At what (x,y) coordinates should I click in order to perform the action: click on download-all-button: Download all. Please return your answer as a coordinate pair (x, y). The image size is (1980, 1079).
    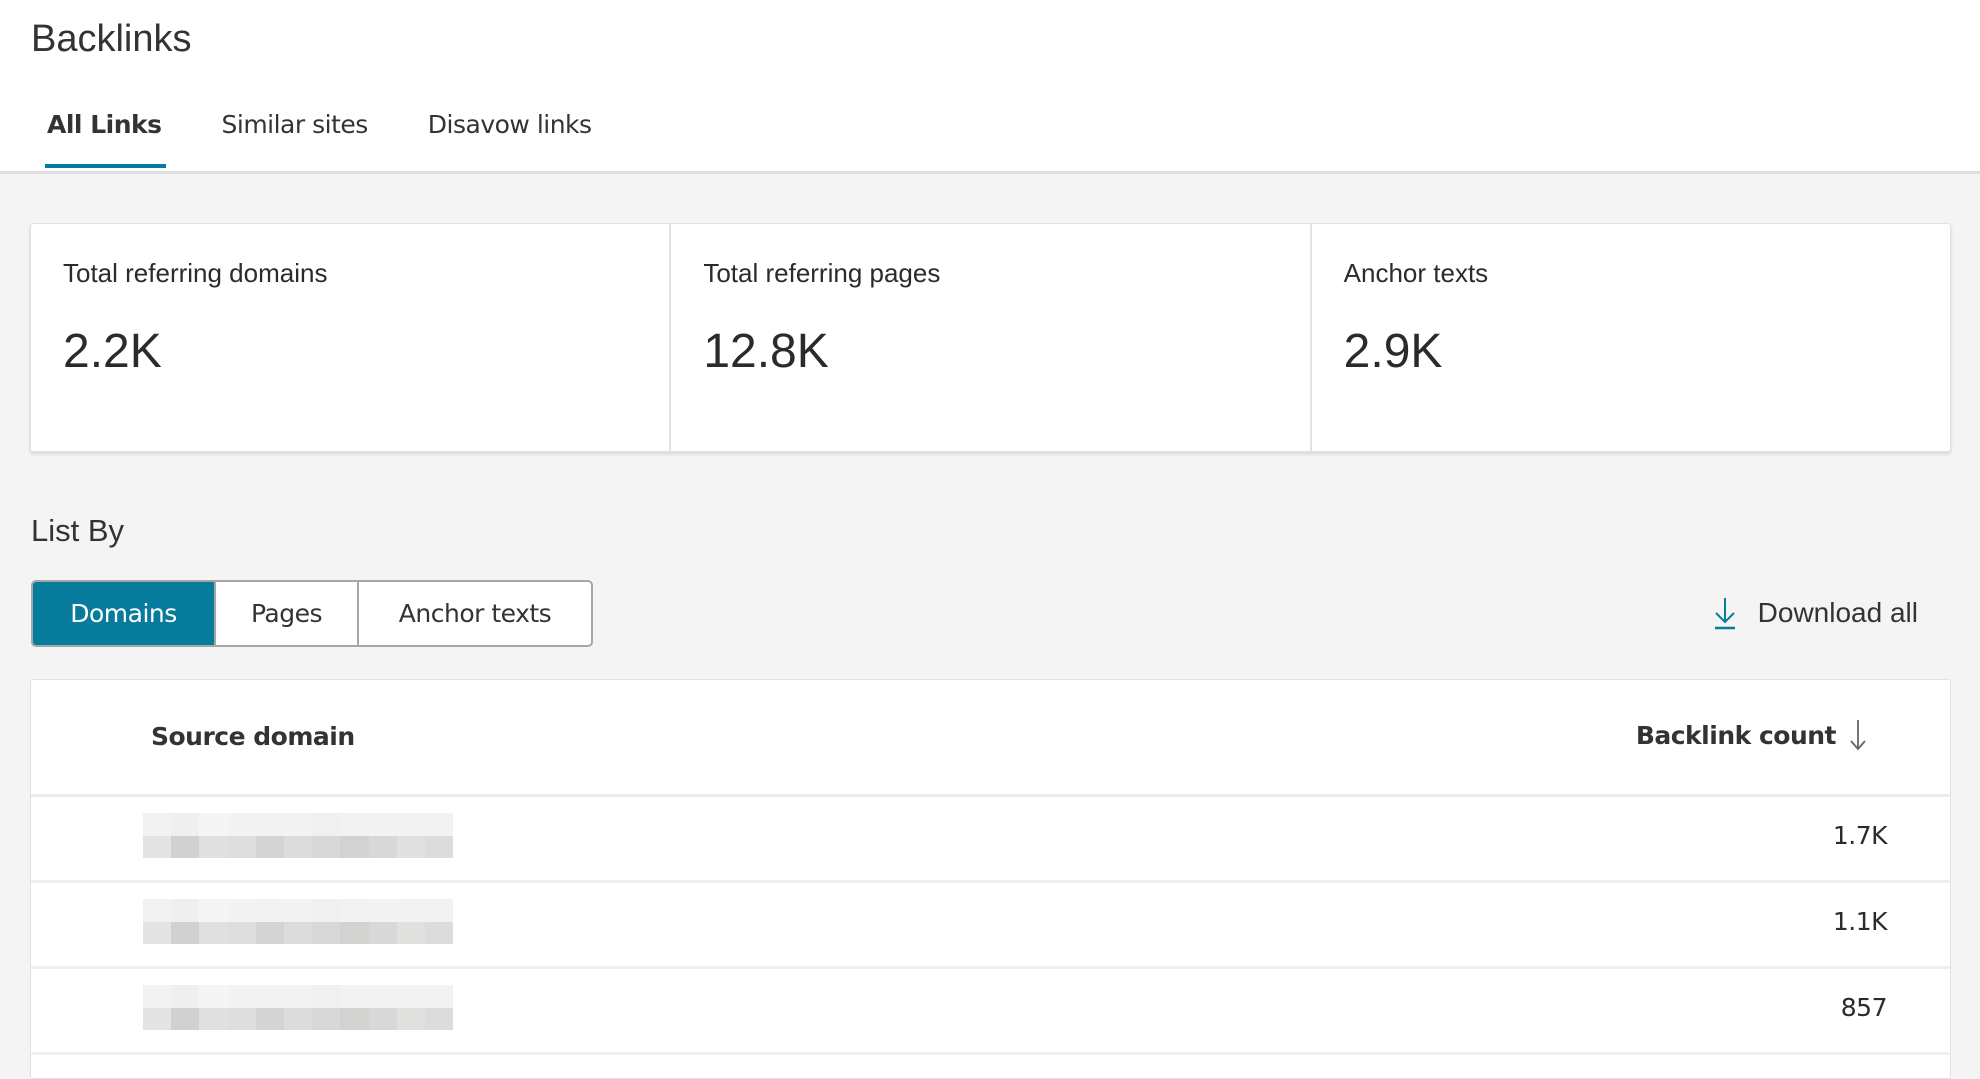
    Looking at the image, I should click on (1816, 613).